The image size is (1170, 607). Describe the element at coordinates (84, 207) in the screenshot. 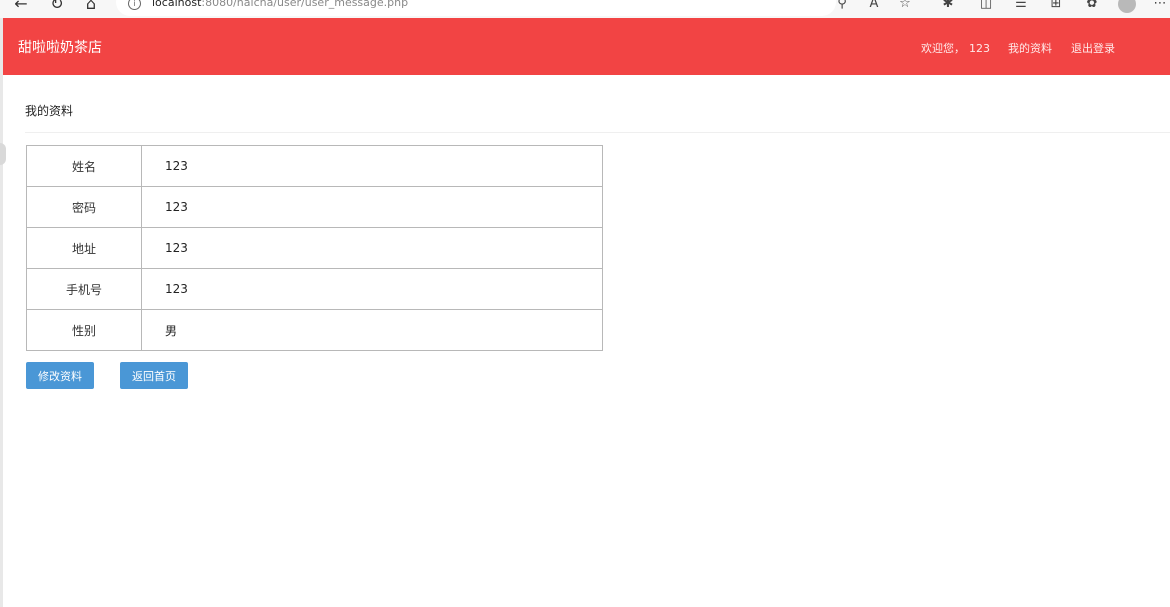

I see `row-label: 密码` at that location.